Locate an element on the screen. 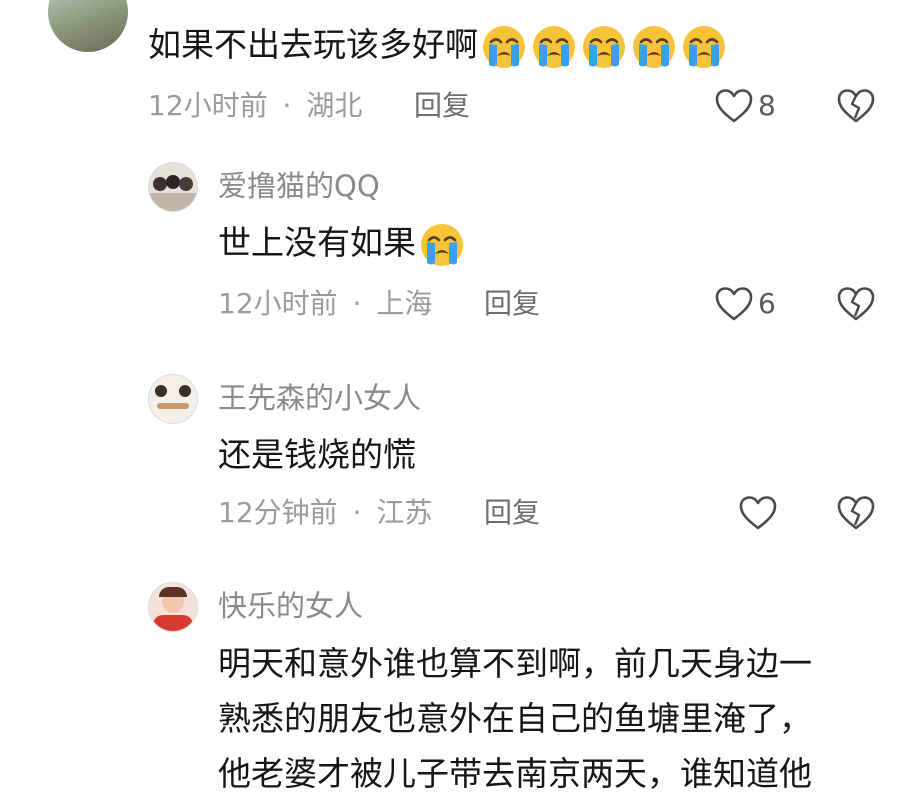 This screenshot has width=922, height=804. comment-line: 熟悉的朋友也意外在自己的鱼塘里淹了， is located at coordinates (515, 718).